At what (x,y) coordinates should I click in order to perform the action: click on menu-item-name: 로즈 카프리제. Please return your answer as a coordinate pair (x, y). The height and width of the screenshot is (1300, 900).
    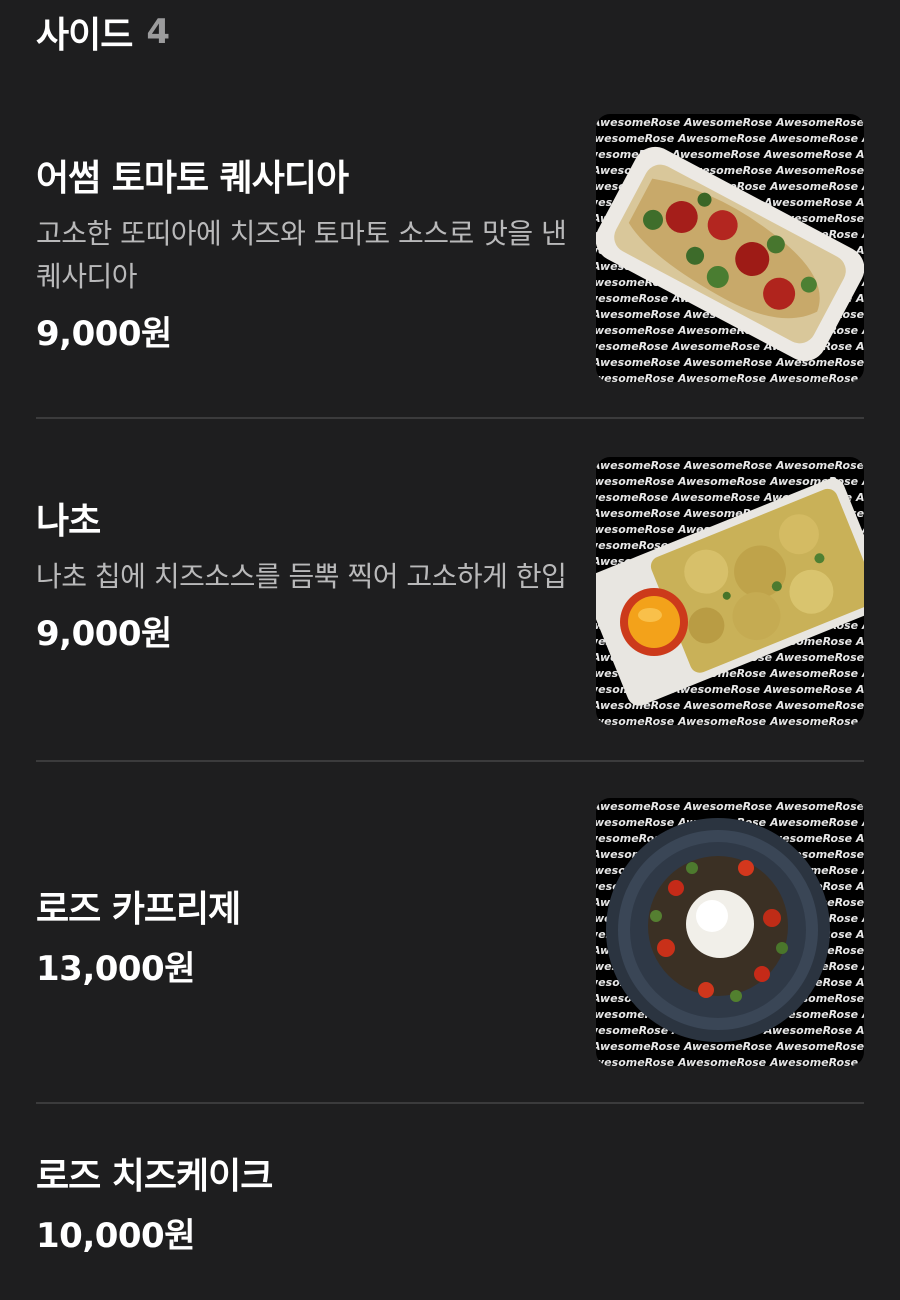
    Looking at the image, I should click on (138, 909).